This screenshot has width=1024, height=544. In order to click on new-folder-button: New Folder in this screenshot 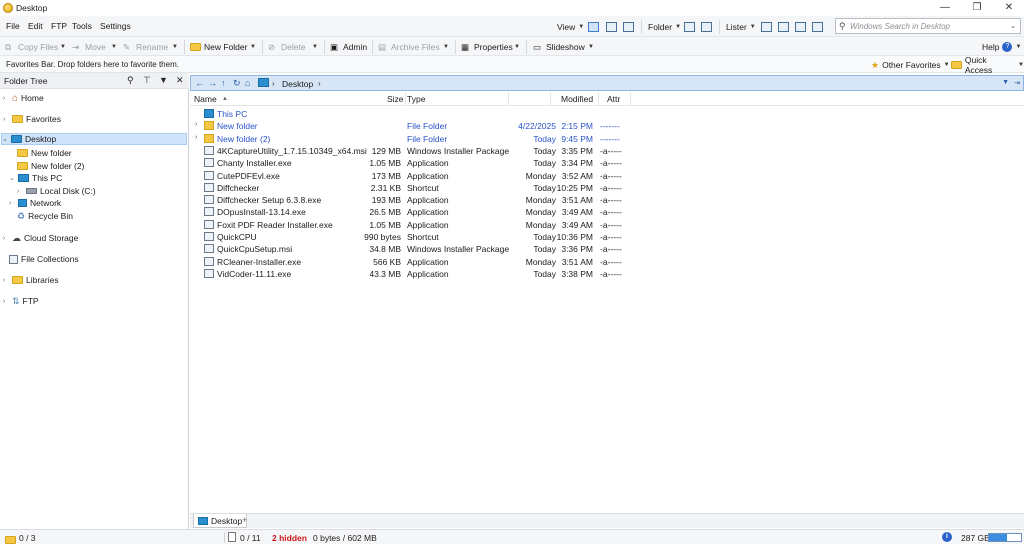, I will do `click(218, 47)`.